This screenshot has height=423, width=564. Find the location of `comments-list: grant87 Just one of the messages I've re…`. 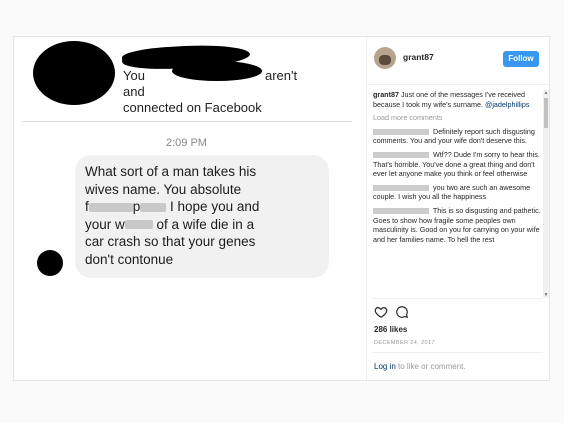

comments-list: grant87 Just one of the messages I've re… is located at coordinates (457, 194).